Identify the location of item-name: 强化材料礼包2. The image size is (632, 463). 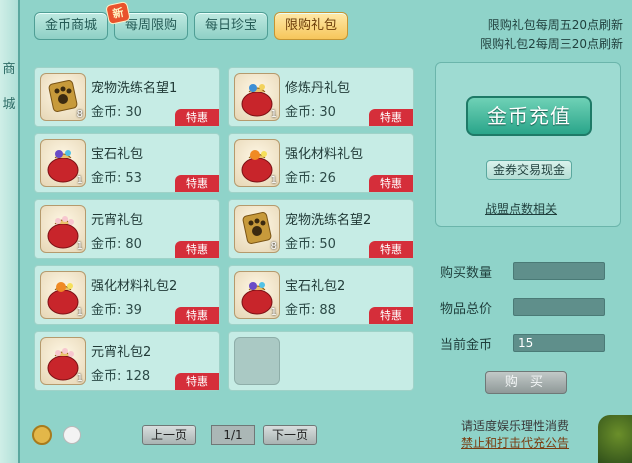
(134, 286).